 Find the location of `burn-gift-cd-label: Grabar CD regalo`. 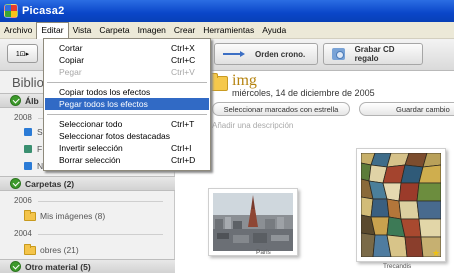

burn-gift-cd-label: Grabar CD regalo is located at coordinates (374, 54).